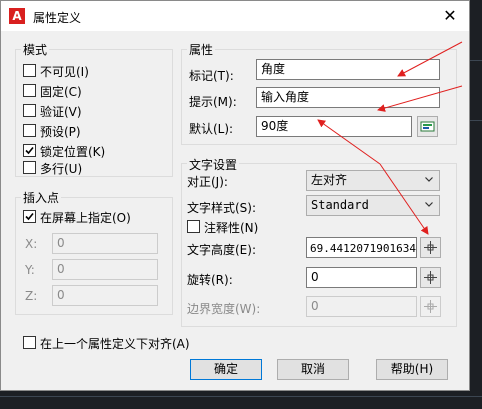  I want to click on text-height-label: 文字高度(E):, so click(221, 250).